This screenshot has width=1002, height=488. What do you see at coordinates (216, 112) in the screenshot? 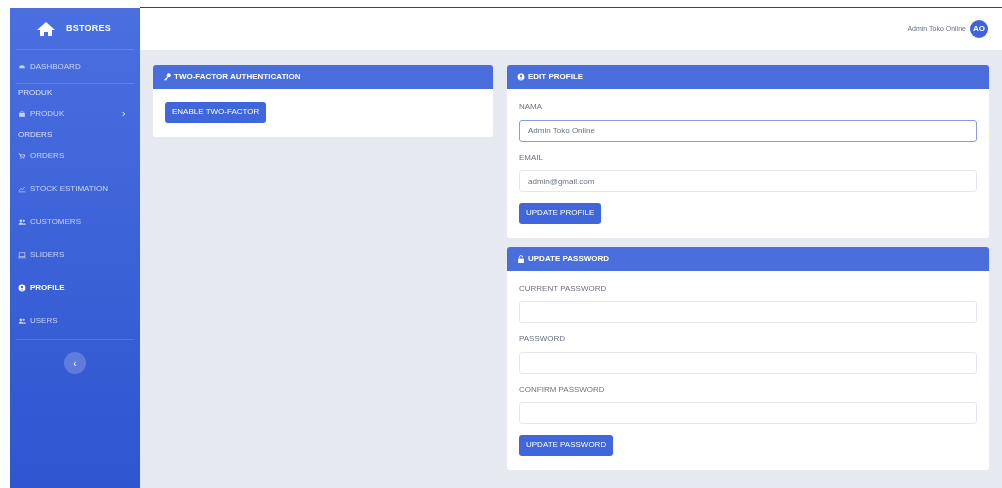
I see `submit-button: ENABLE TWO-FACTOR` at bounding box center [216, 112].